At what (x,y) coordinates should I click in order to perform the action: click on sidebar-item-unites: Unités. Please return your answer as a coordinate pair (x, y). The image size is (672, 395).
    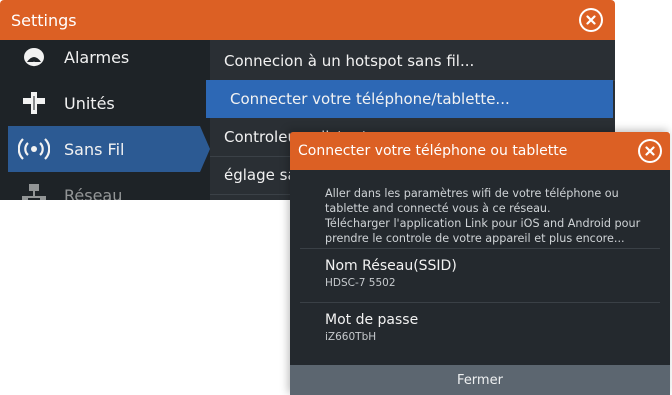
    Looking at the image, I should click on (100, 103).